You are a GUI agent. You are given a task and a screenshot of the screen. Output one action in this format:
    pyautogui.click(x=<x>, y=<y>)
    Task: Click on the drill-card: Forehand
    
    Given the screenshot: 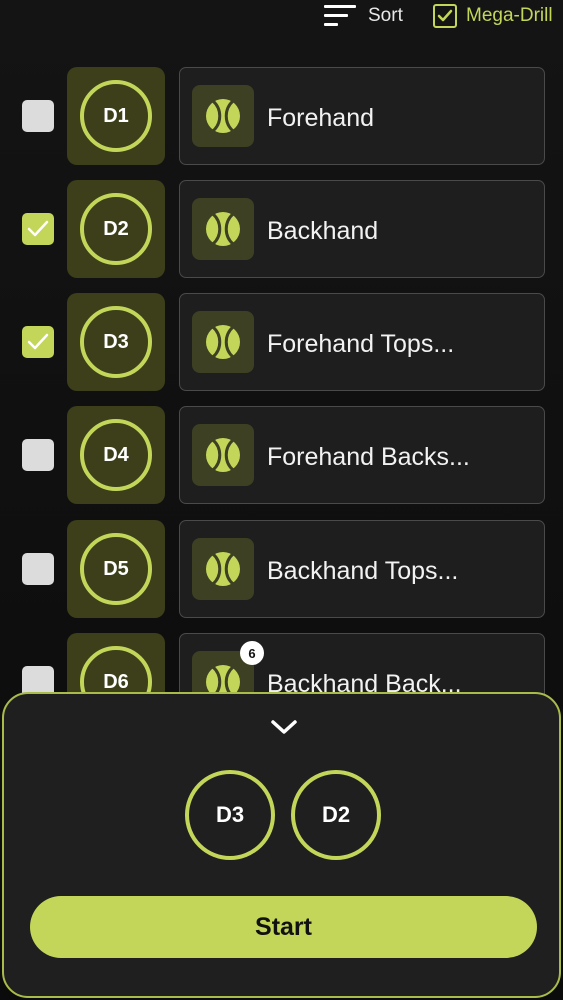 What is the action you would take?
    pyautogui.click(x=362, y=116)
    